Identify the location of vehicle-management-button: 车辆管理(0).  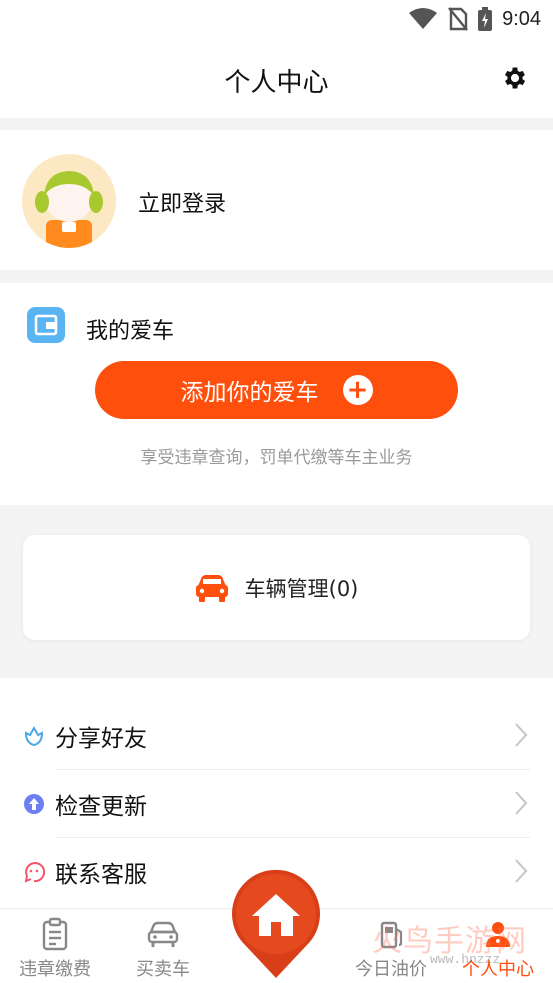
(276, 587).